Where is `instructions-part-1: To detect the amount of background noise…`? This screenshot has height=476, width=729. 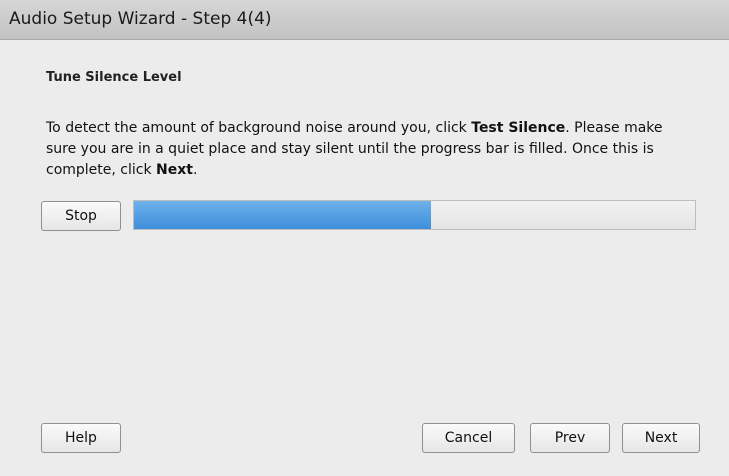 instructions-part-1: To detect the amount of background noise… is located at coordinates (259, 128).